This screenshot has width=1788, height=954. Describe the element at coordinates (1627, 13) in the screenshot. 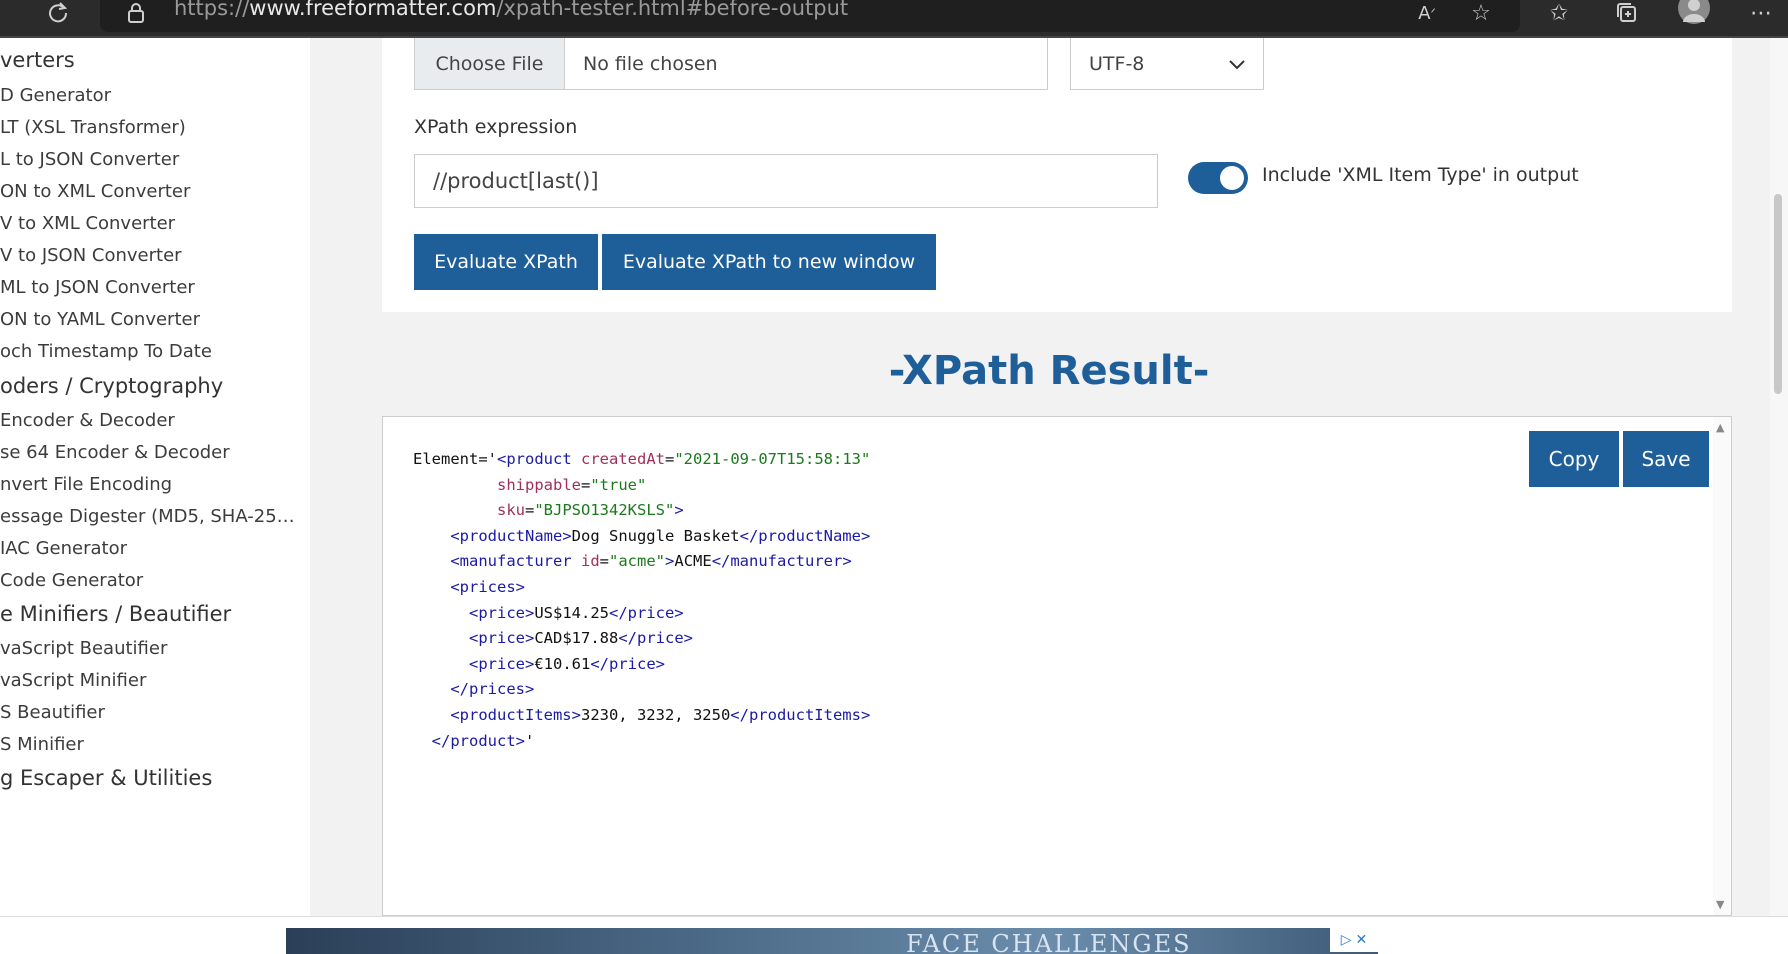

I see `collections-icon` at that location.